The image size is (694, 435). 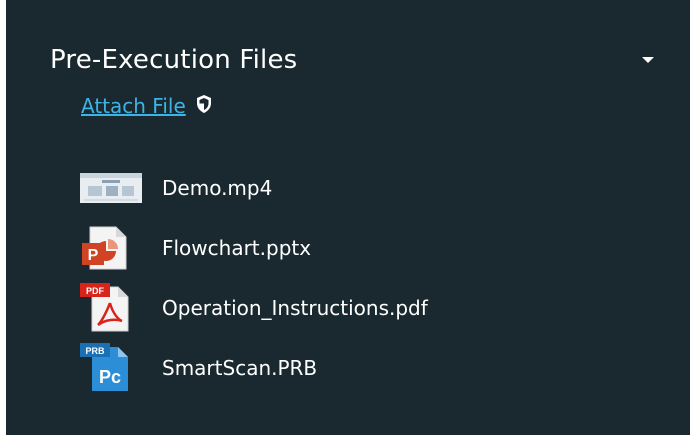 I want to click on file-name: Flowchart.pptx, so click(x=237, y=248).